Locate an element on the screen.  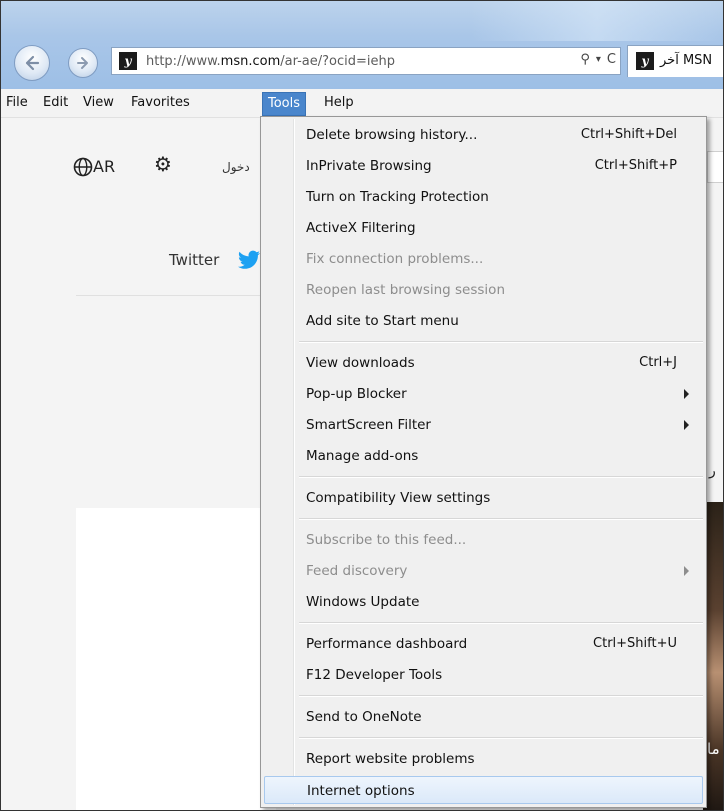
menu-item-label: View downloads is located at coordinates (360, 363).